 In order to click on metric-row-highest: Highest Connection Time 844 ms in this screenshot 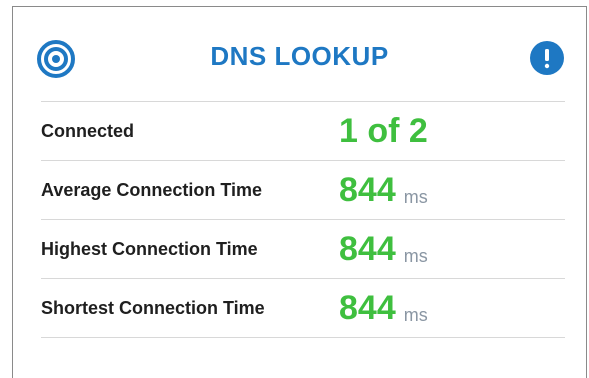, I will do `click(303, 249)`.